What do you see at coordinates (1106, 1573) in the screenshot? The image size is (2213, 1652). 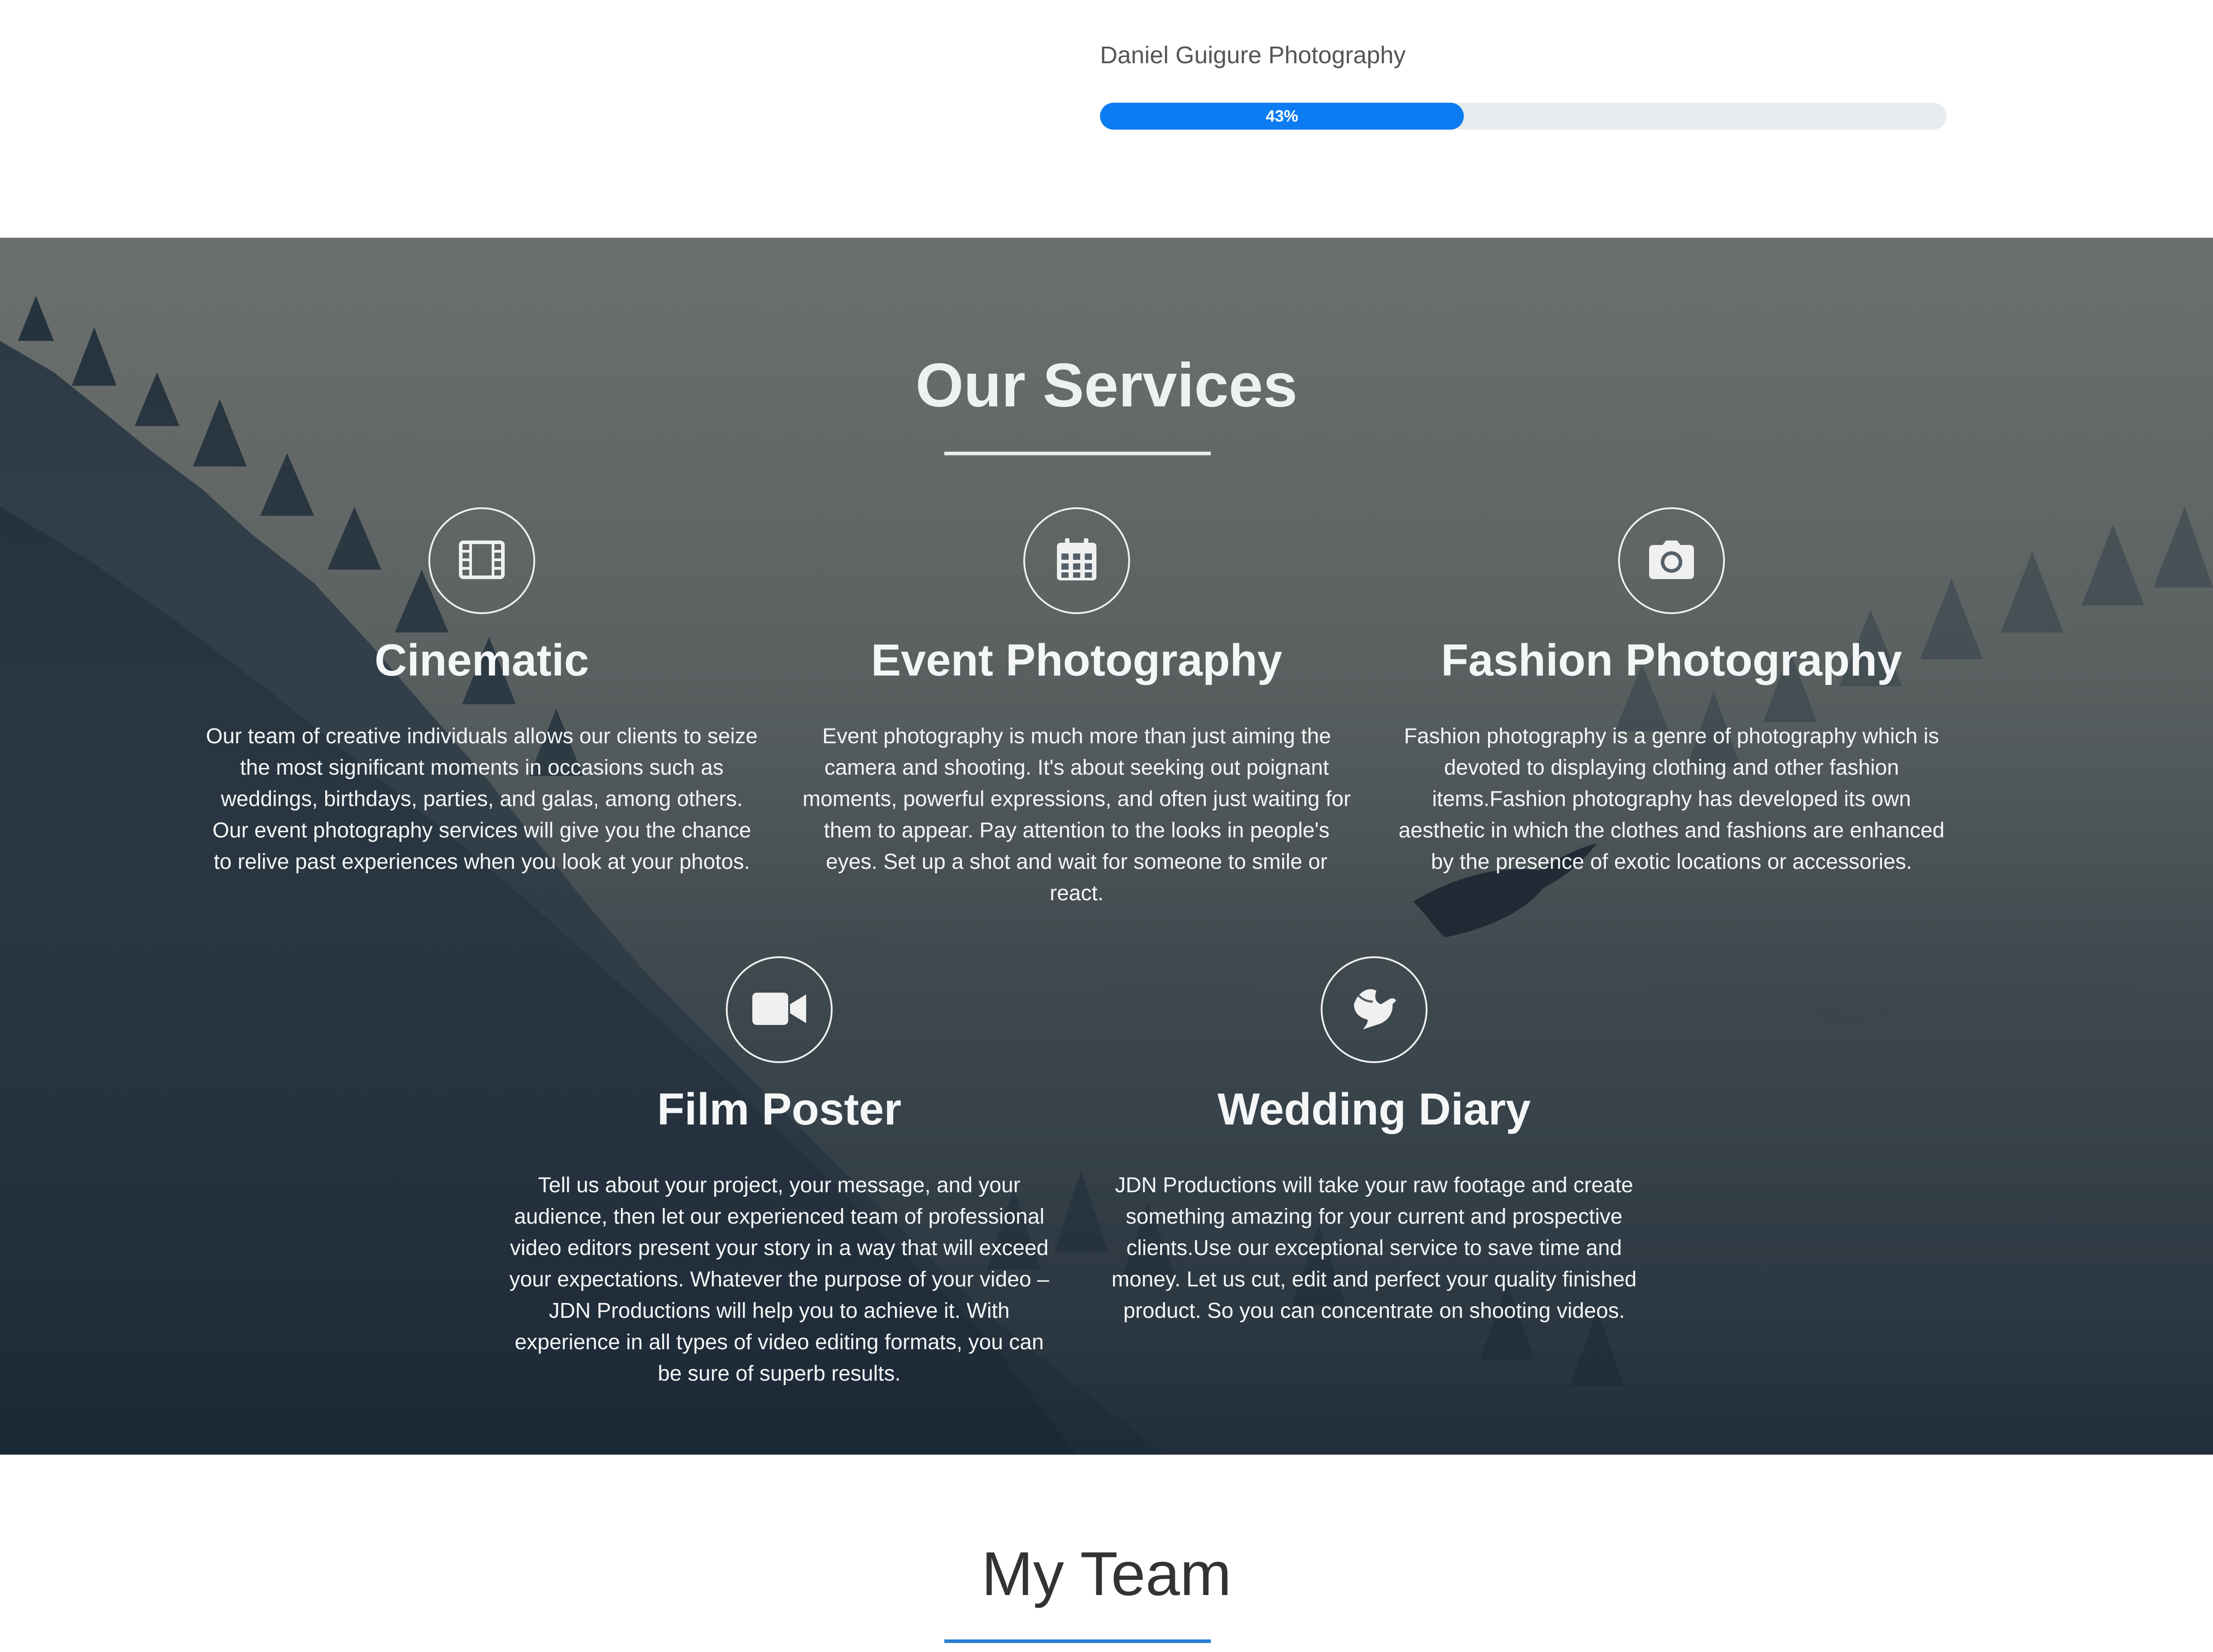 I see `team-title: My Team` at bounding box center [1106, 1573].